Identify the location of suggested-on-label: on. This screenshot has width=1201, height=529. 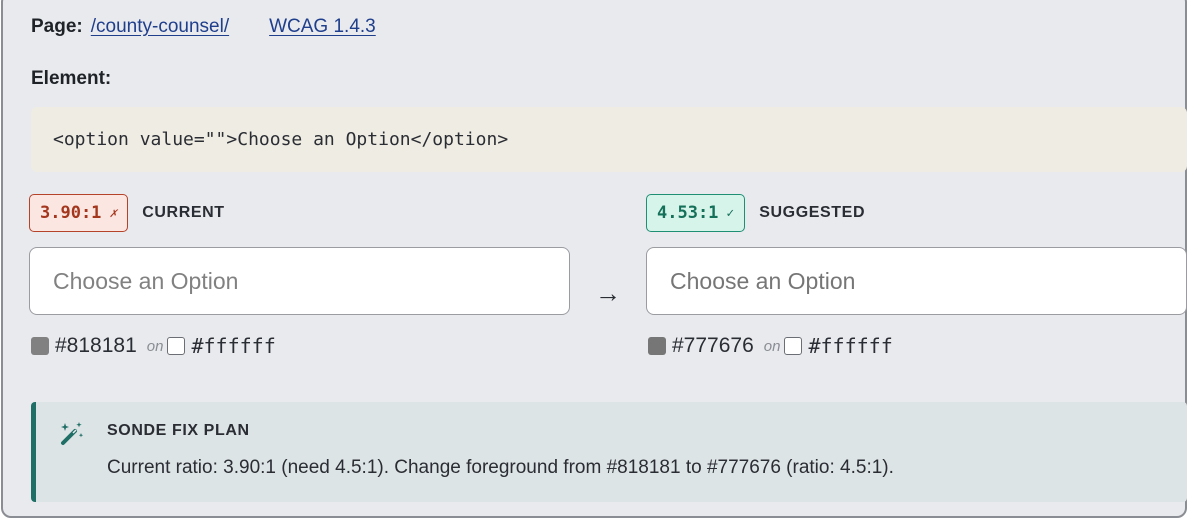
(772, 346).